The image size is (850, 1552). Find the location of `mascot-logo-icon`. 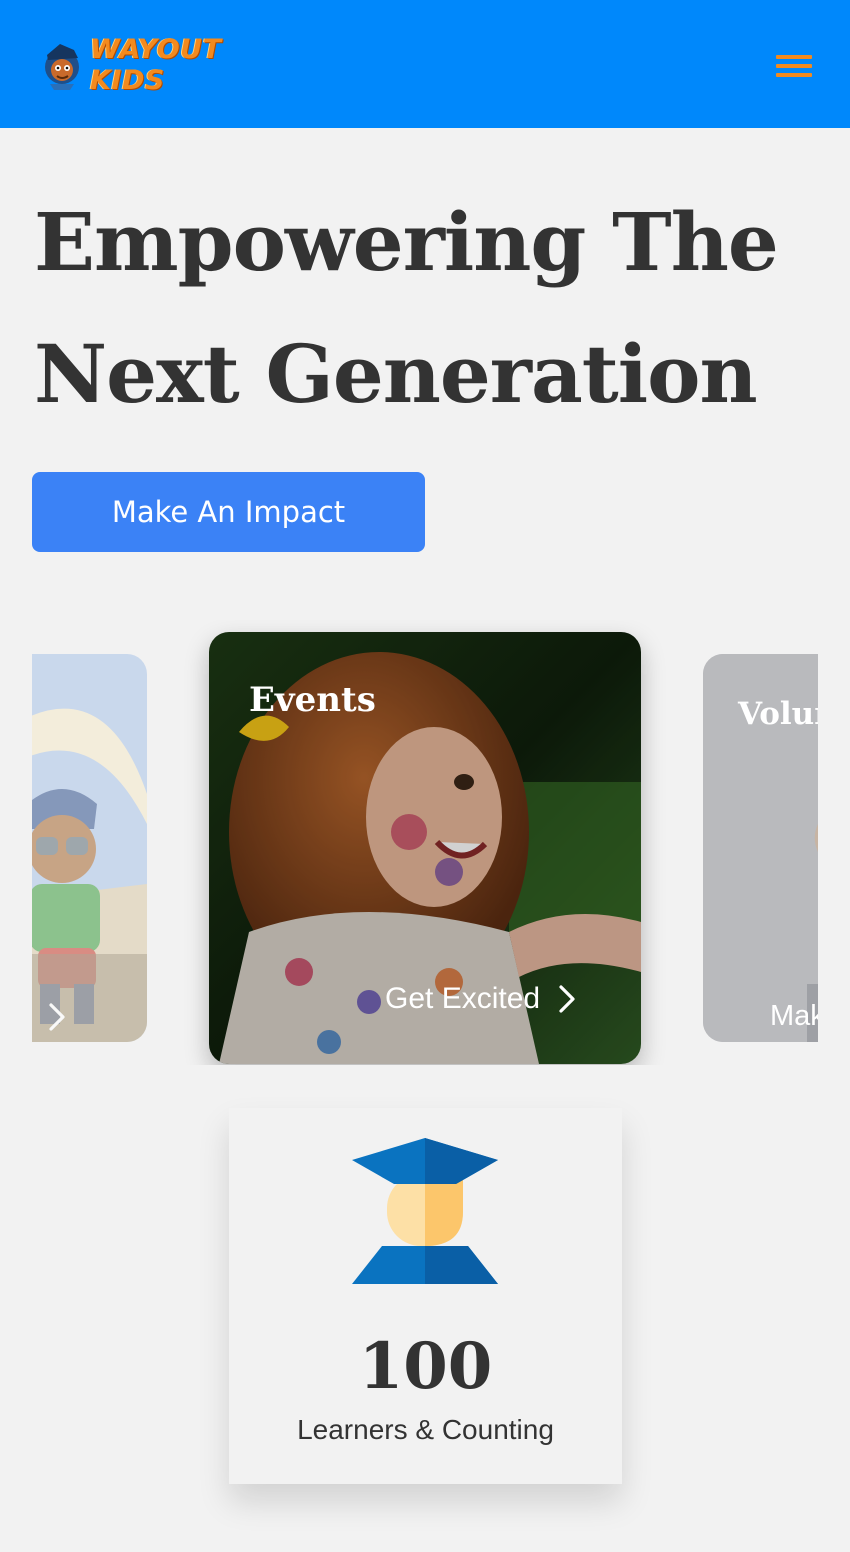

mascot-logo-icon is located at coordinates (62, 67).